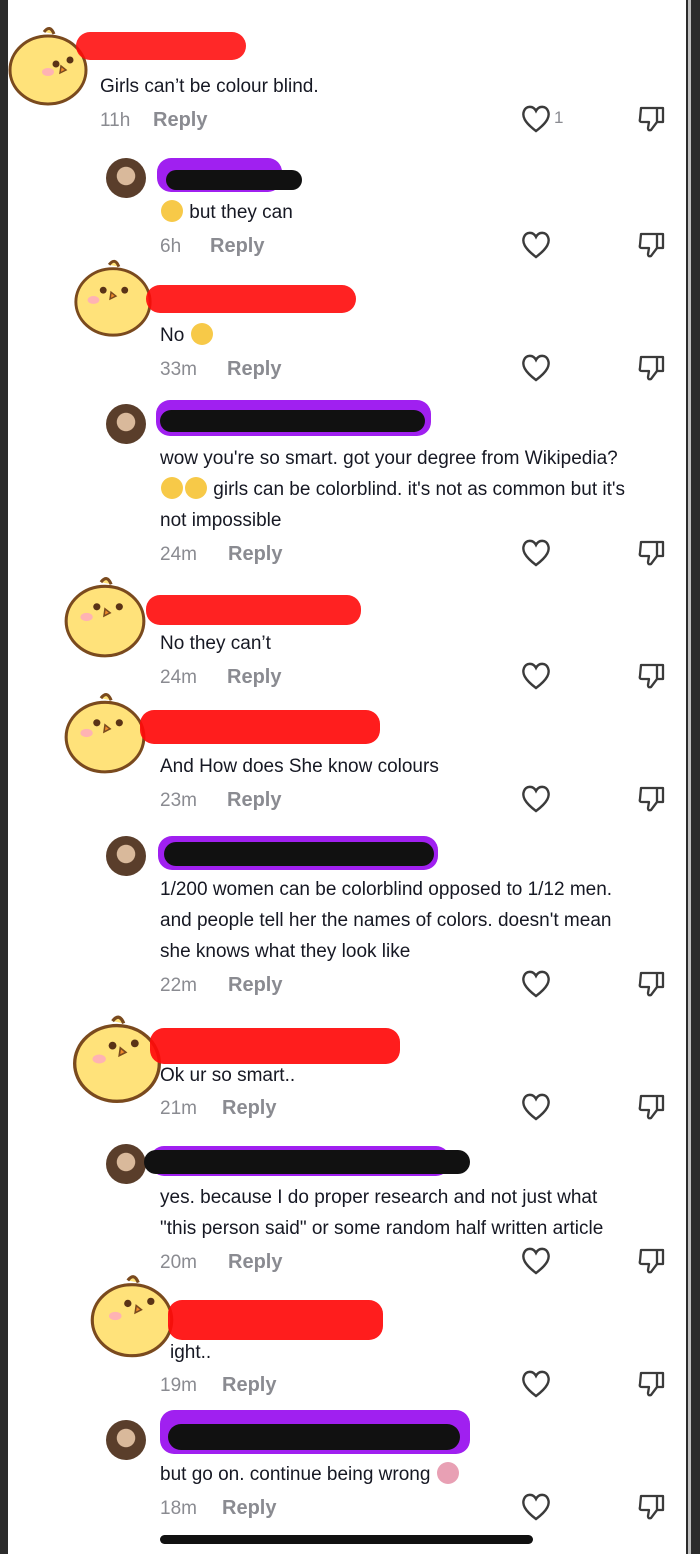  Describe the element at coordinates (172, 211) in the screenshot. I see `scream-emoji-icon` at that location.